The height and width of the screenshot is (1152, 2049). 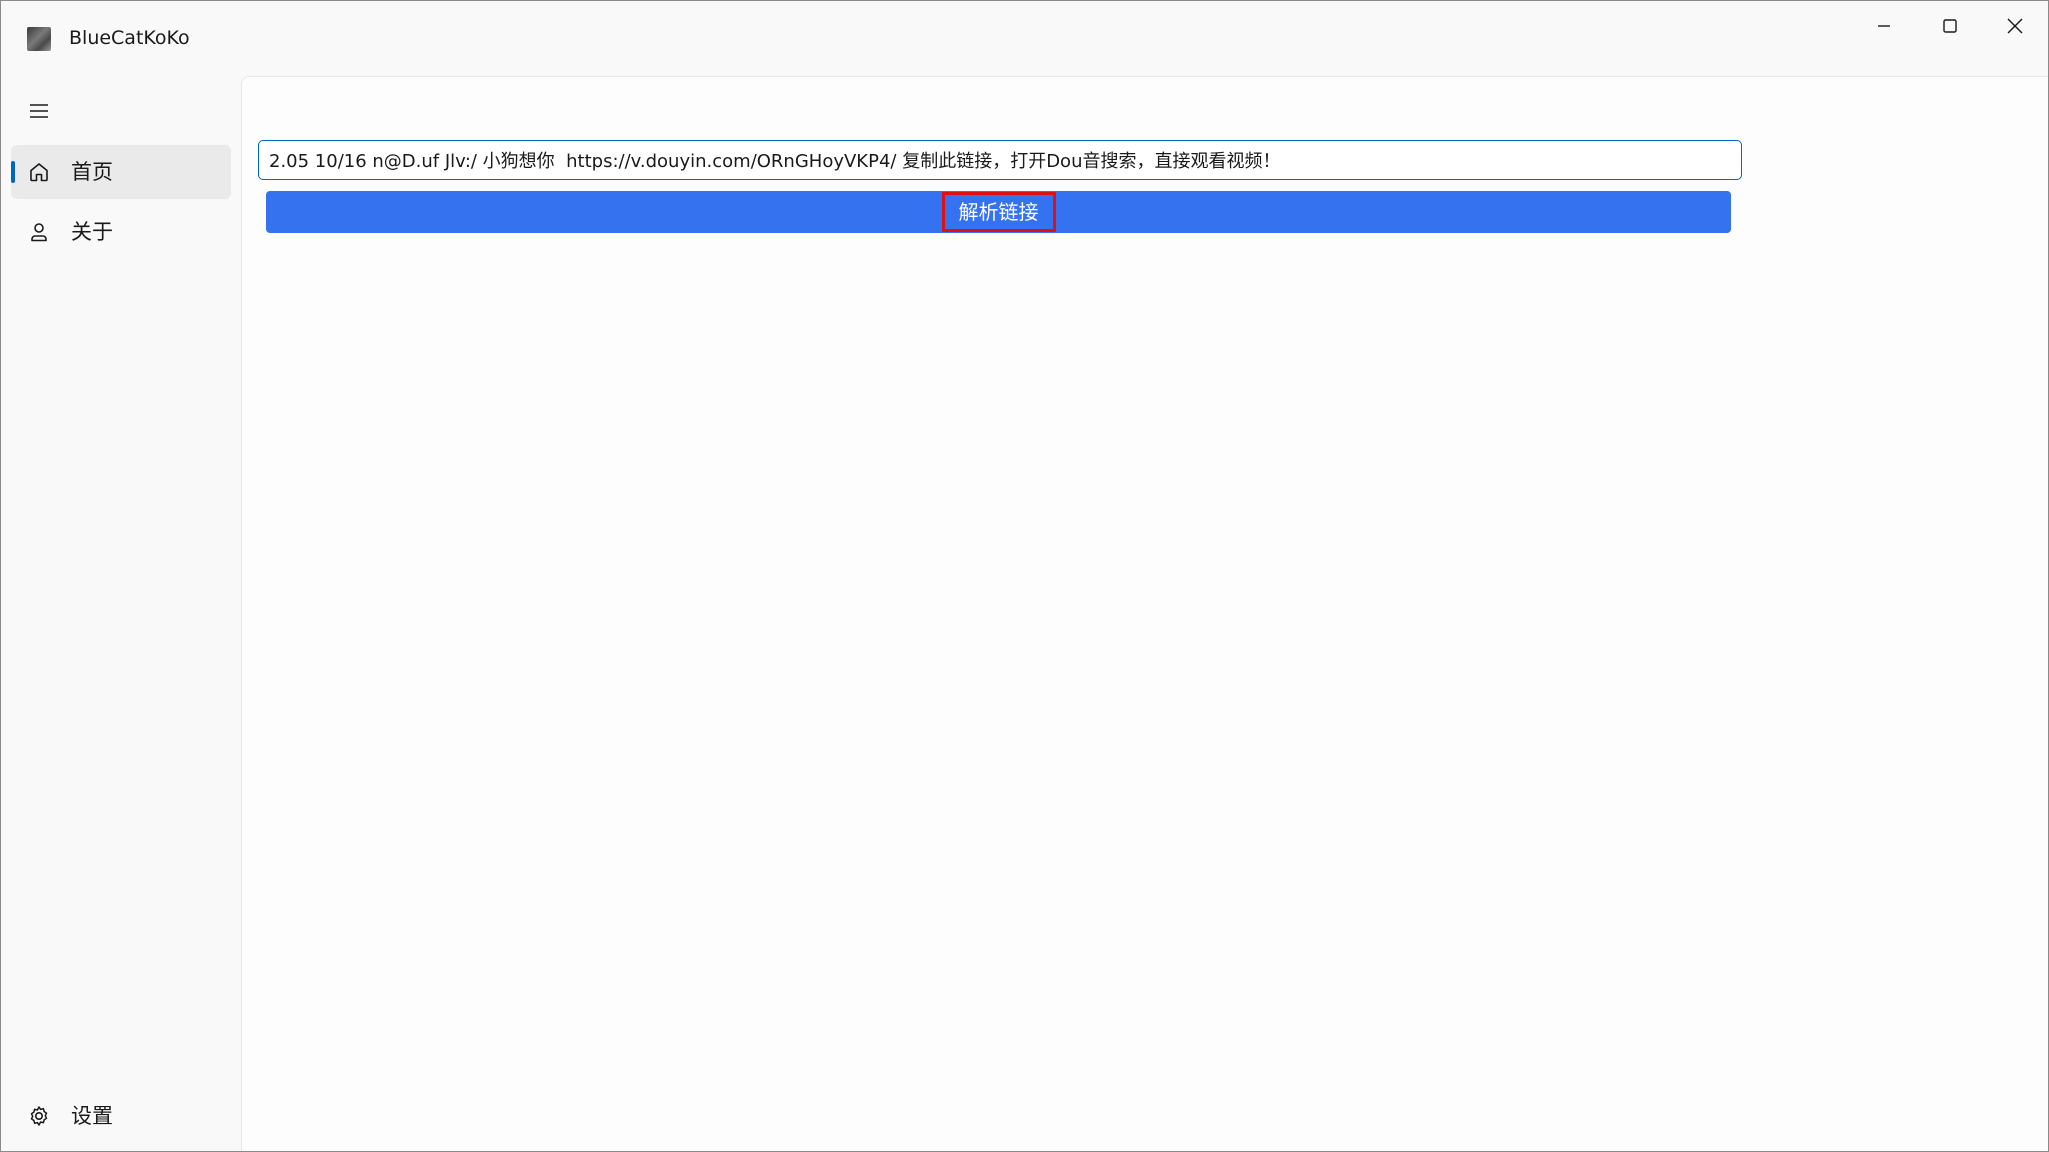 I want to click on home-icon, so click(x=39, y=172).